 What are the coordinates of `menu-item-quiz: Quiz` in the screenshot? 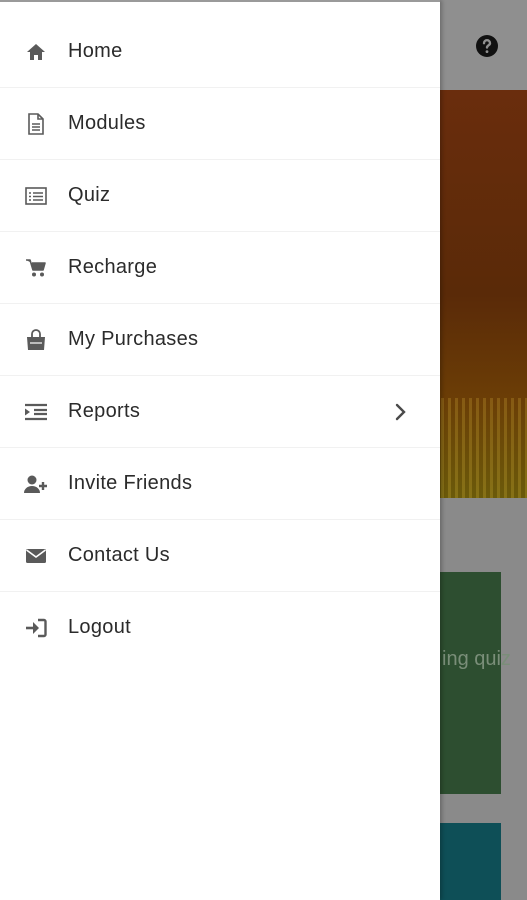 It's located at (220, 196).